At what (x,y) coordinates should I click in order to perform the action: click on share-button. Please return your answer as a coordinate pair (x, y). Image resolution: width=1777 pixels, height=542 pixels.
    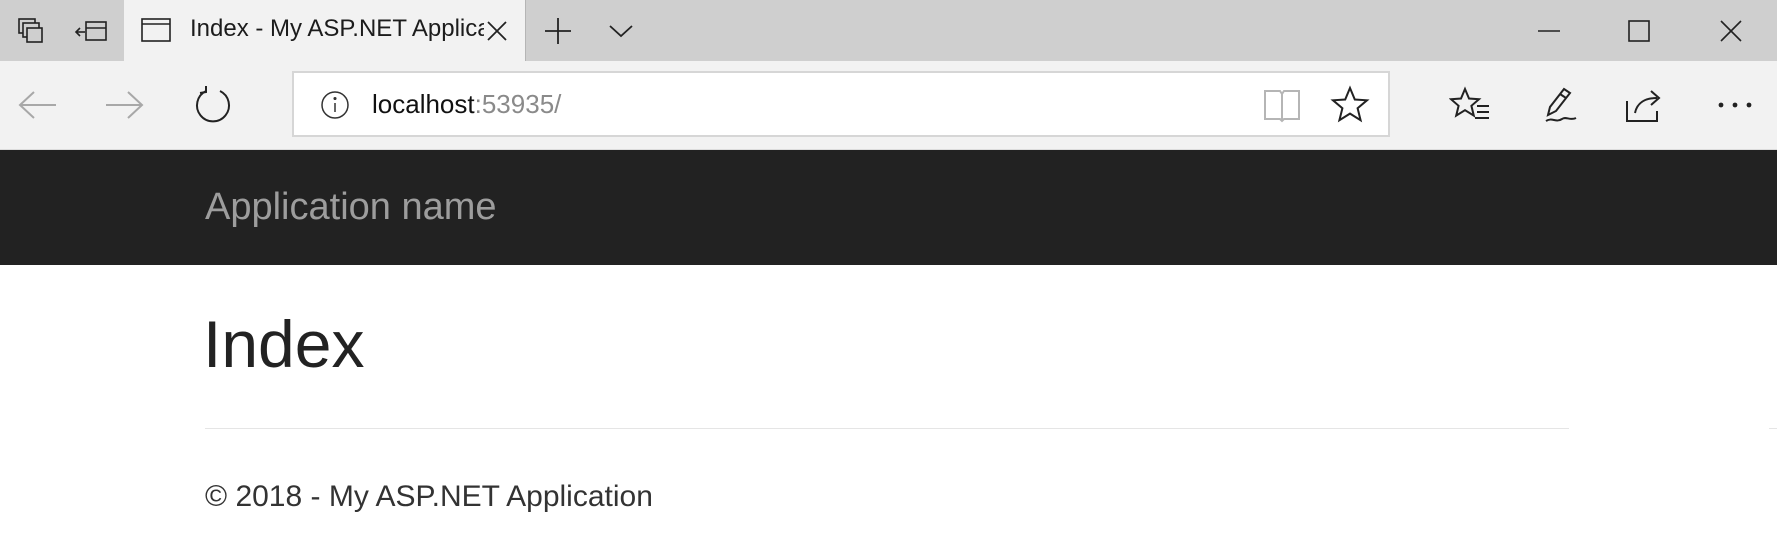
    Looking at the image, I should click on (1646, 105).